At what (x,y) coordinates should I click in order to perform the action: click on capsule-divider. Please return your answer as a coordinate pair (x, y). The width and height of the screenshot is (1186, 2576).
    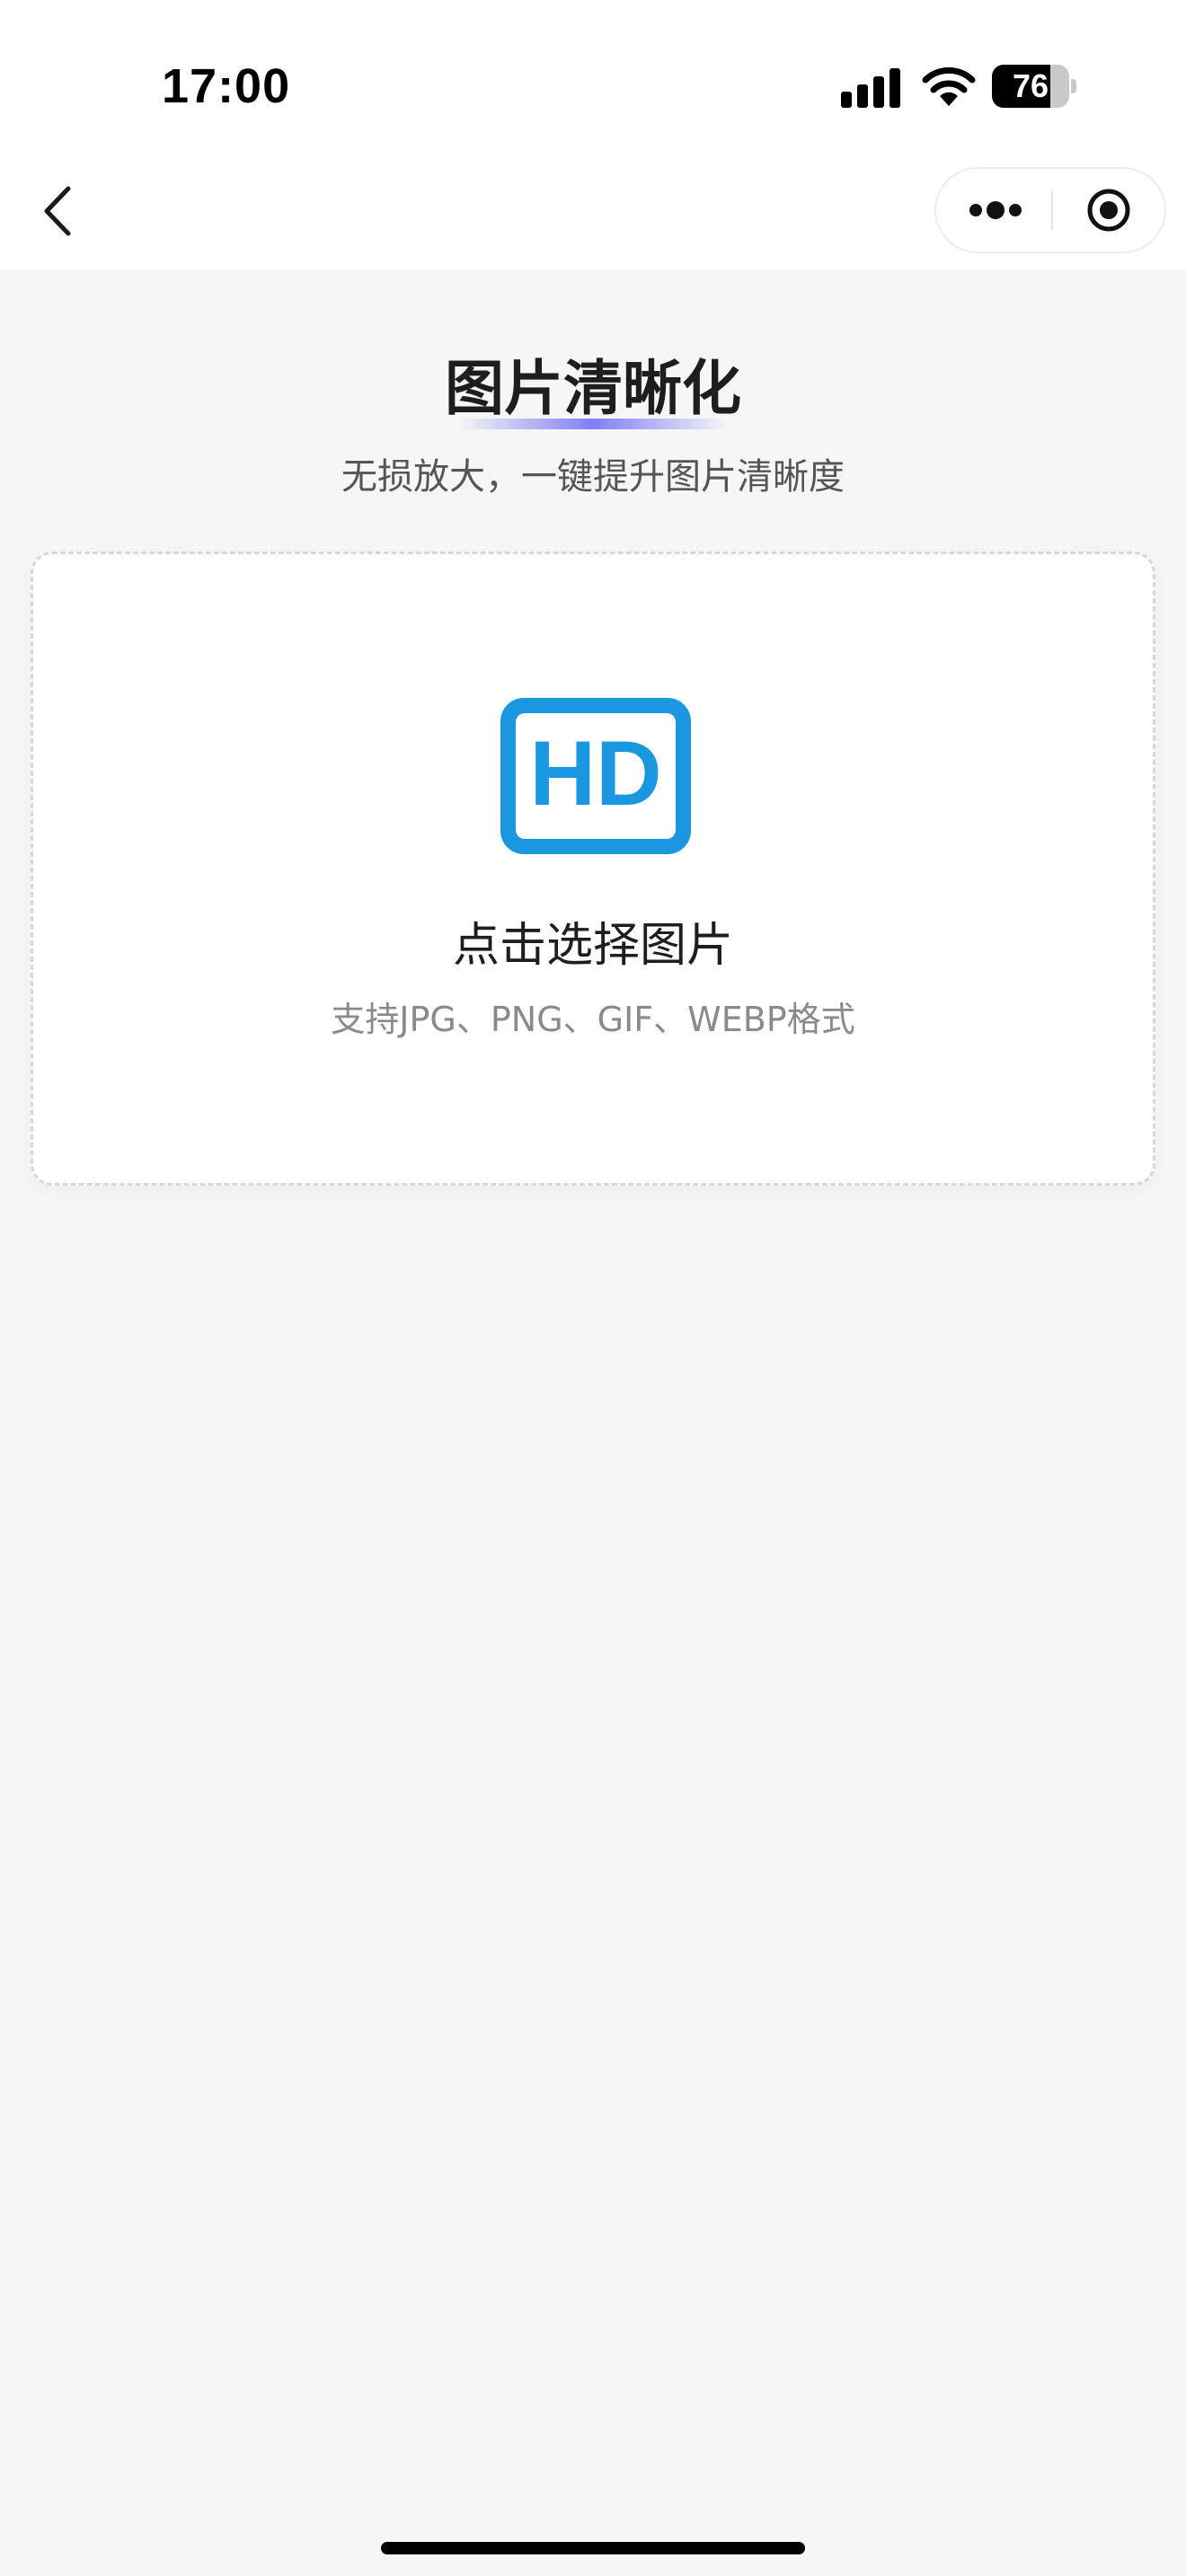
    Looking at the image, I should click on (1052, 210).